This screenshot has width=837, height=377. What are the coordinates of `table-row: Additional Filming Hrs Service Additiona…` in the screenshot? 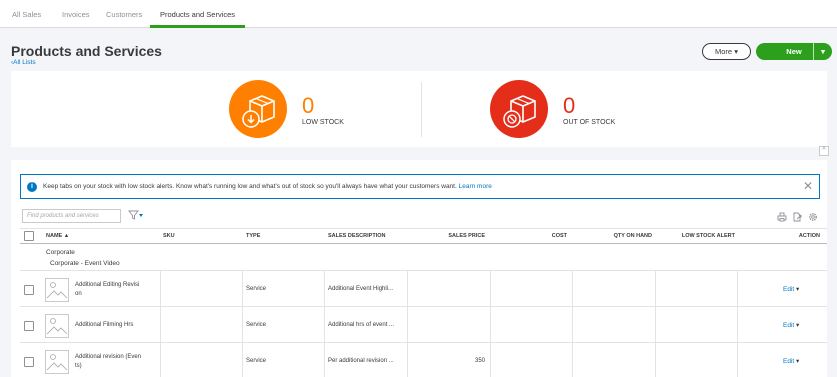 It's located at (423, 324).